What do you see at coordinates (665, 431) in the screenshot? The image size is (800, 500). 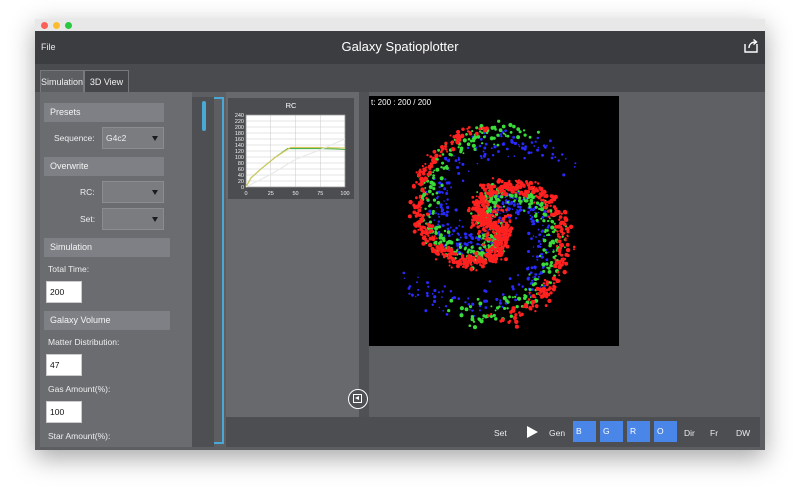 I see `orange-toggle-button: O` at bounding box center [665, 431].